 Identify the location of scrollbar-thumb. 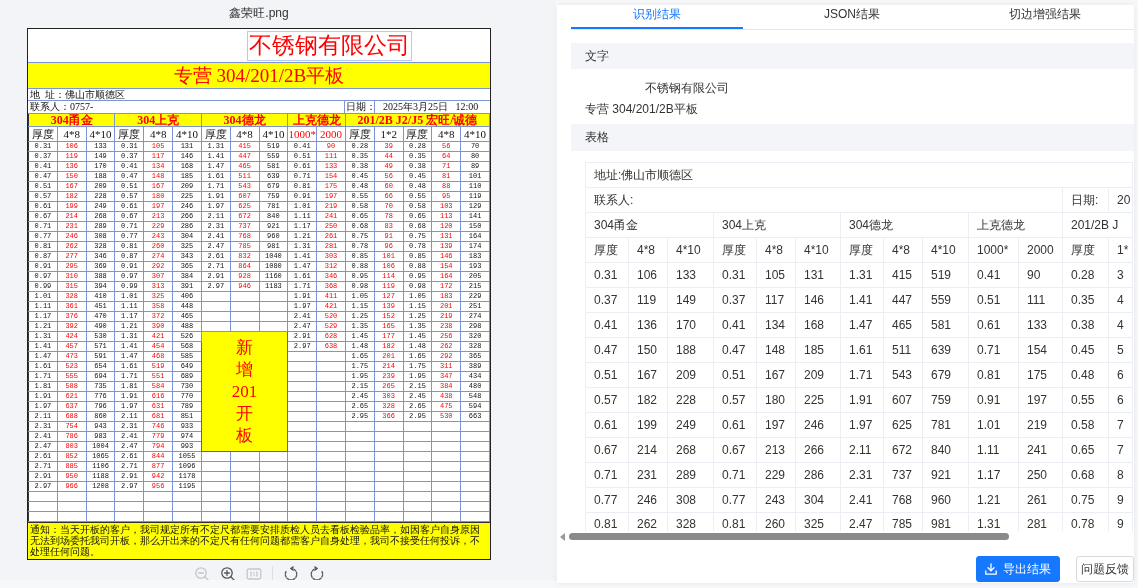
(789, 536).